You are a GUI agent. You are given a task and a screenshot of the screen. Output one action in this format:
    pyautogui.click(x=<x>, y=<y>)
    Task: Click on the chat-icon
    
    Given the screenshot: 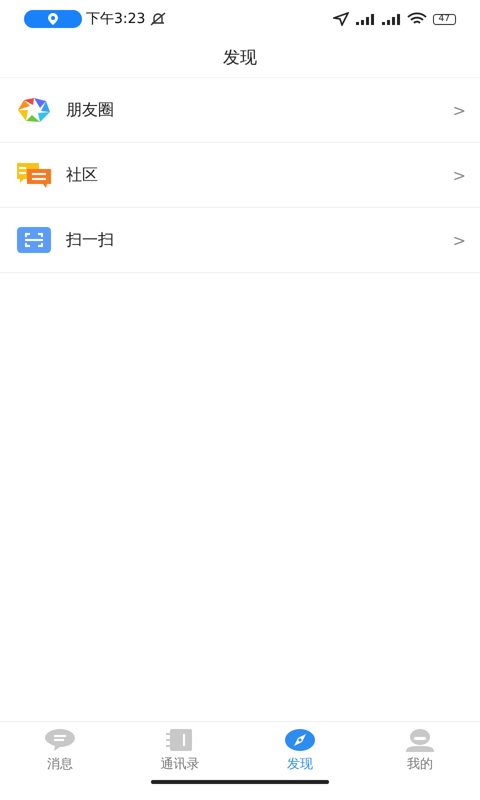 What is the action you would take?
    pyautogui.click(x=60, y=740)
    